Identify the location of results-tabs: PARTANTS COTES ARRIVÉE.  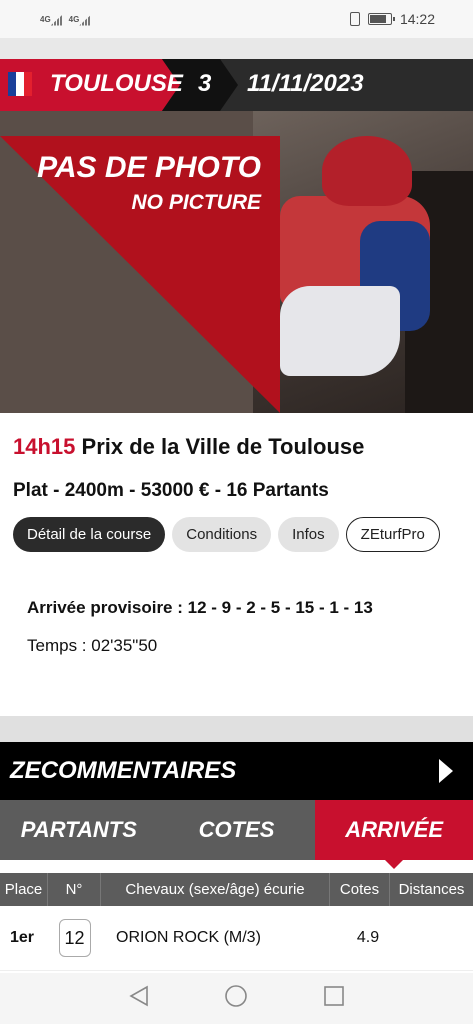
(236, 834).